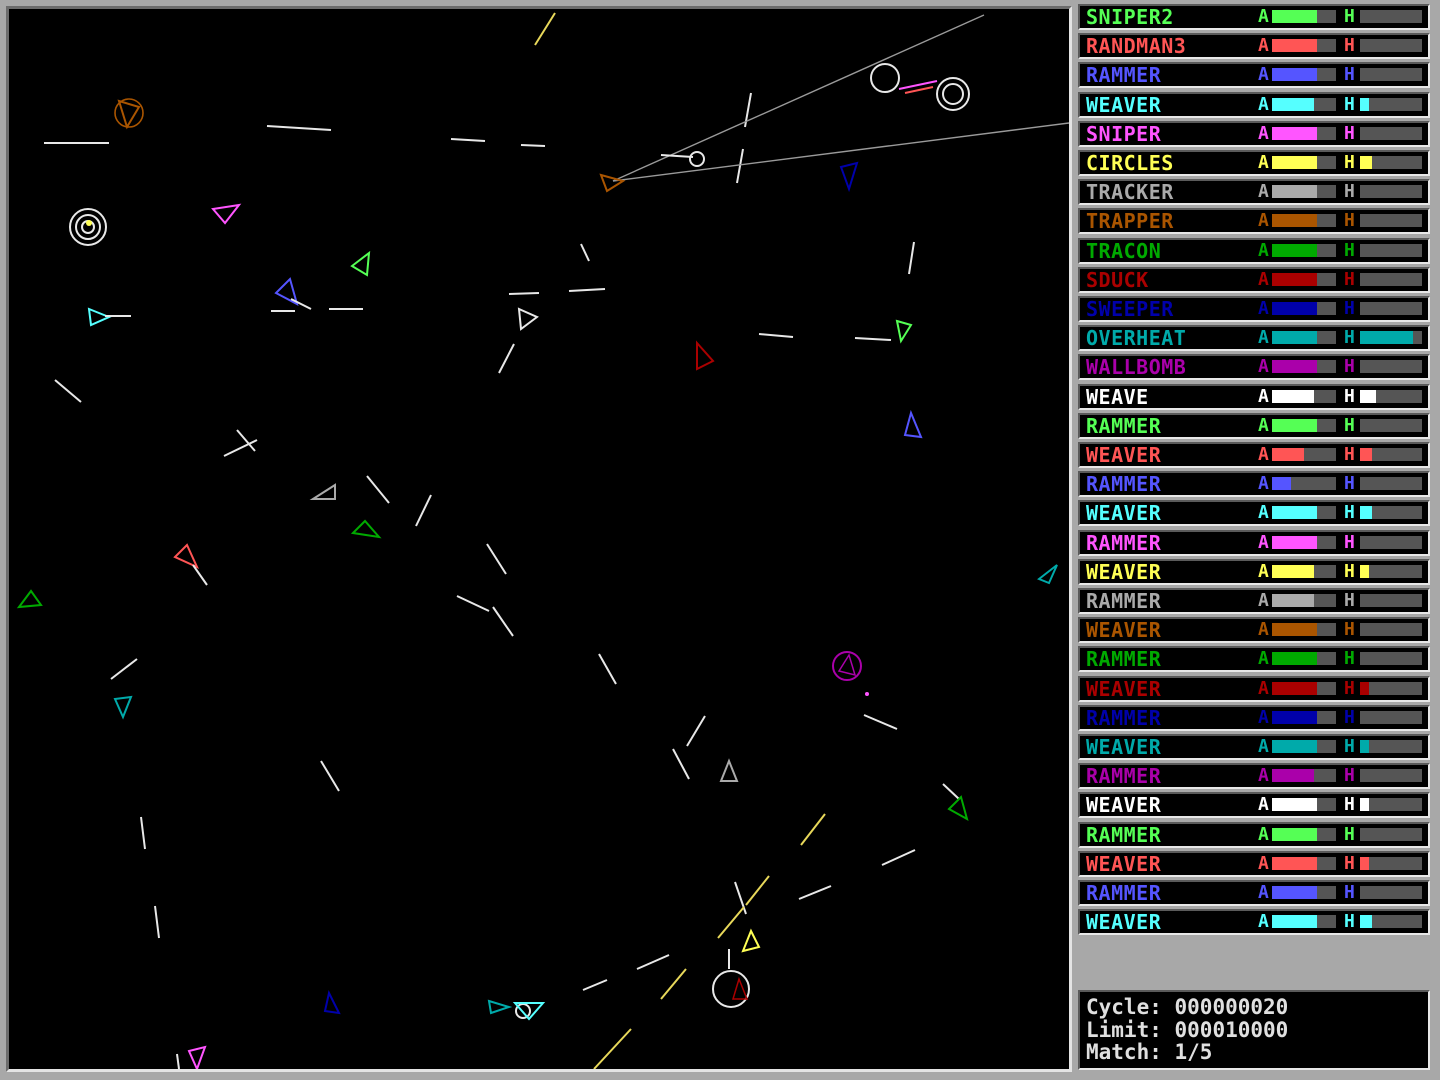  What do you see at coordinates (1130, 192) in the screenshot?
I see `robot-name: TRACKER` at bounding box center [1130, 192].